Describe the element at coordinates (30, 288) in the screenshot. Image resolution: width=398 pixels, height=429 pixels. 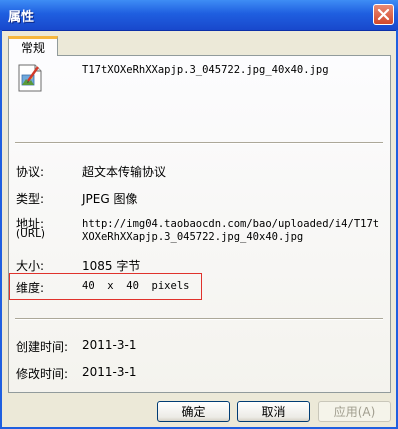
I see `dimensions-label: 维度:` at that location.